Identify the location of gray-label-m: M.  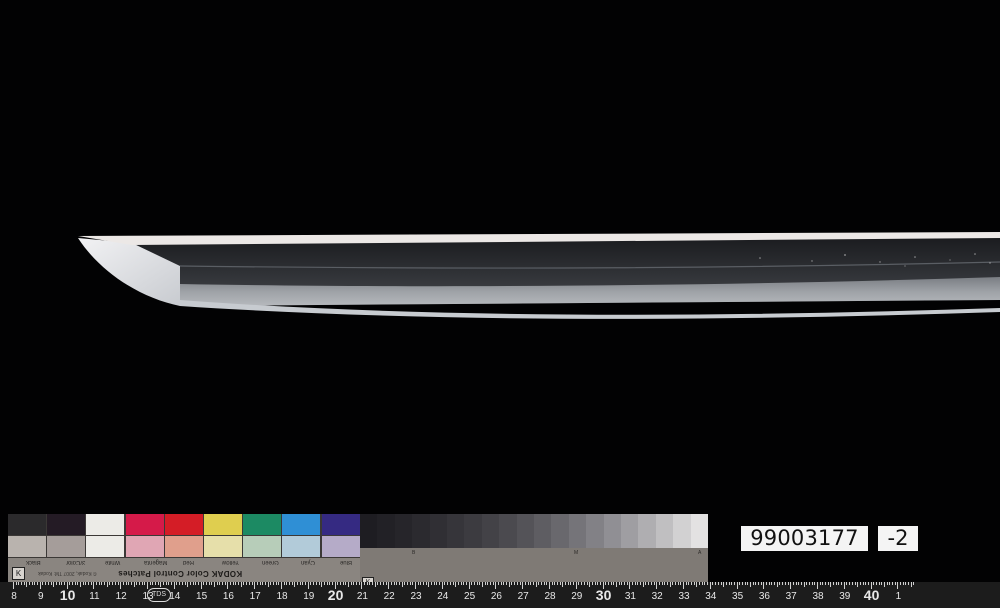
(576, 553).